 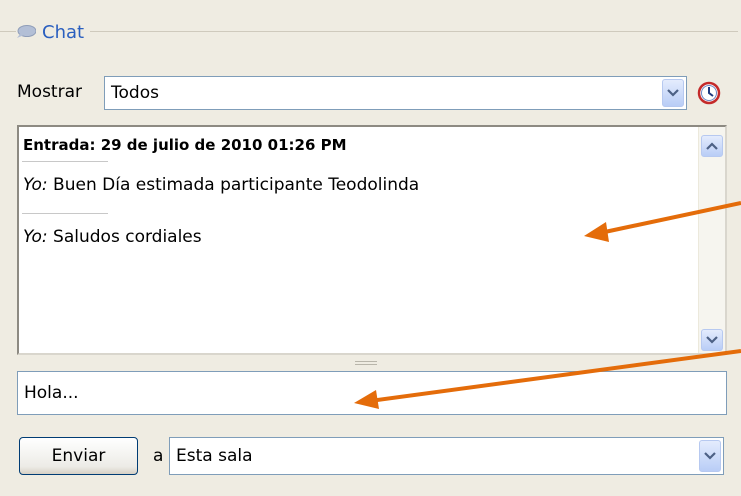 I want to click on filter-dropdown-button, so click(x=673, y=93).